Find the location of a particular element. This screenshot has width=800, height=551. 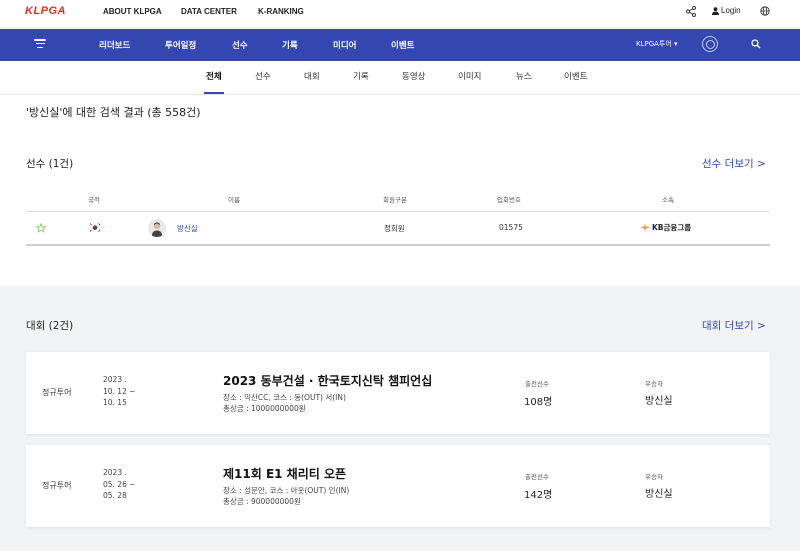

nav-records: 기록 is located at coordinates (290, 45).